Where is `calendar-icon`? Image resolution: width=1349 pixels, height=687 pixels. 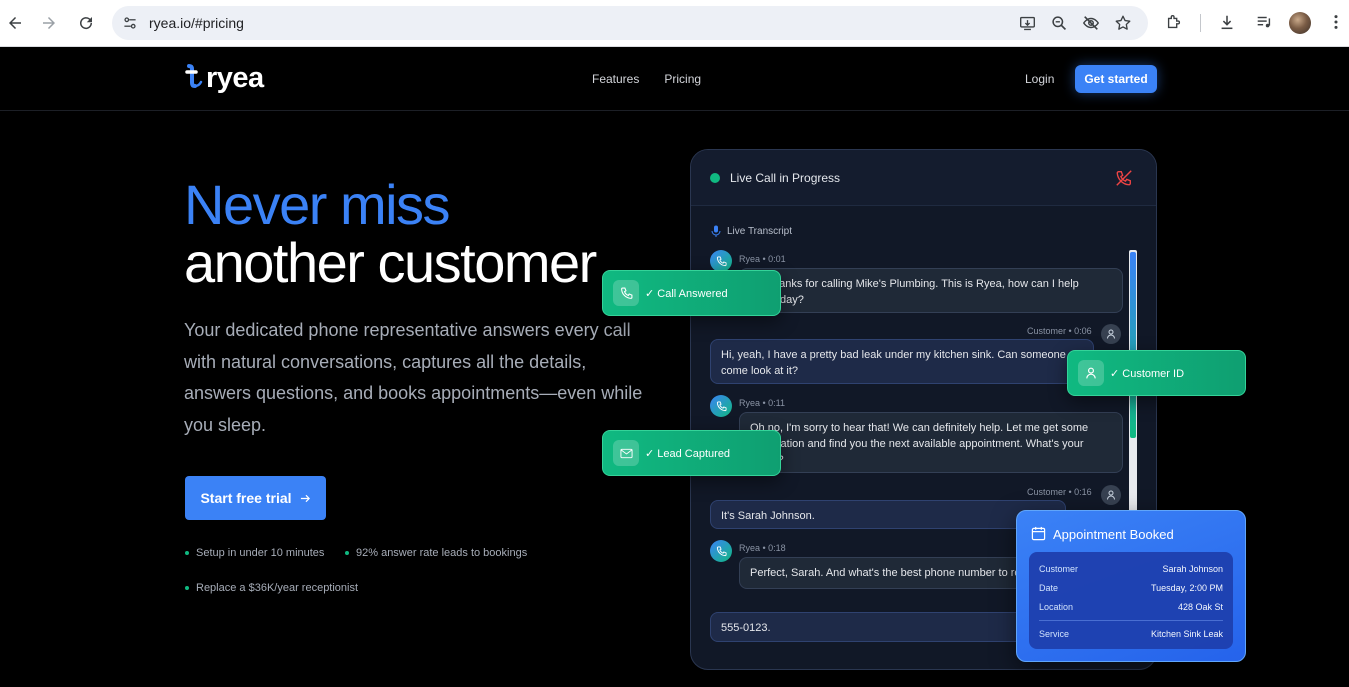 calendar-icon is located at coordinates (1038, 533).